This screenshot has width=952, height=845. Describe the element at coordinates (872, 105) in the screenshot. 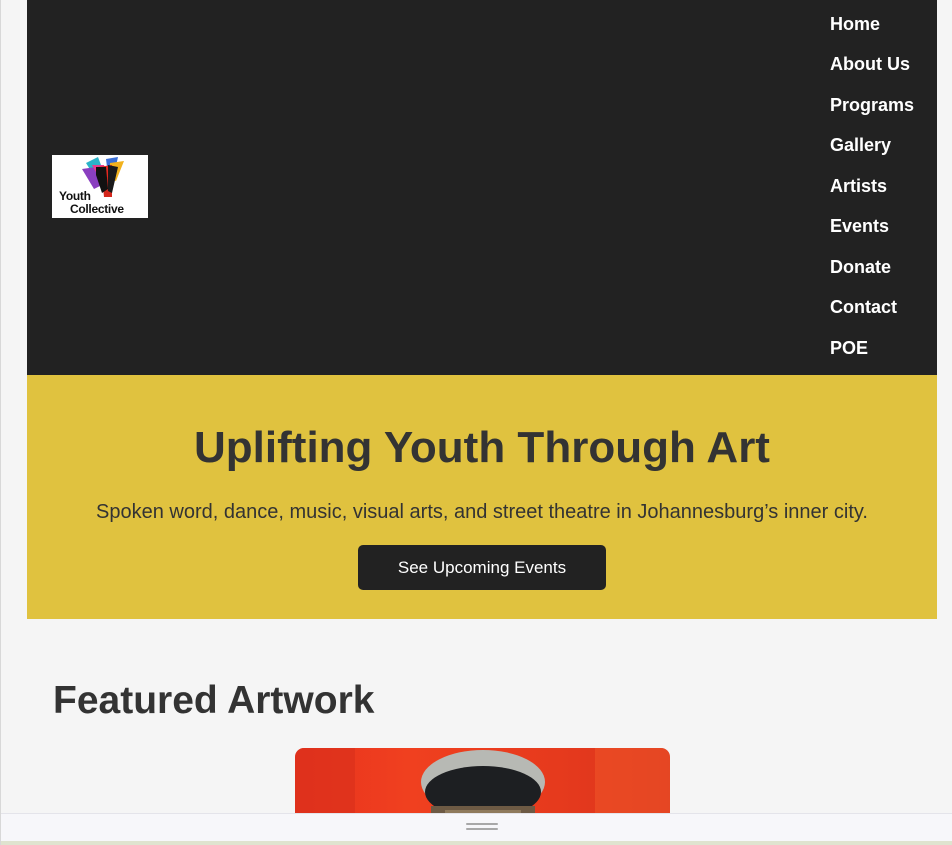

I see `nav-link-programs: Programs` at that location.